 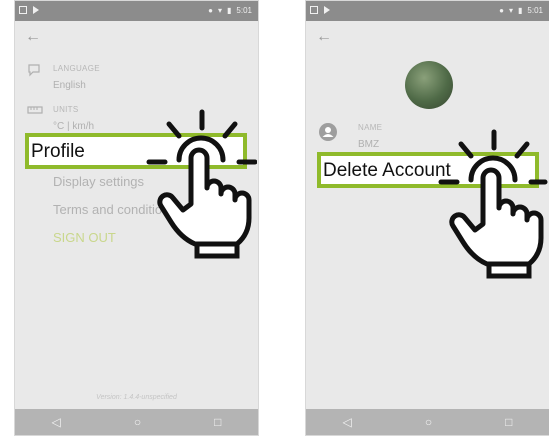 What do you see at coordinates (58, 152) in the screenshot?
I see `profile-menu-item: Profile` at bounding box center [58, 152].